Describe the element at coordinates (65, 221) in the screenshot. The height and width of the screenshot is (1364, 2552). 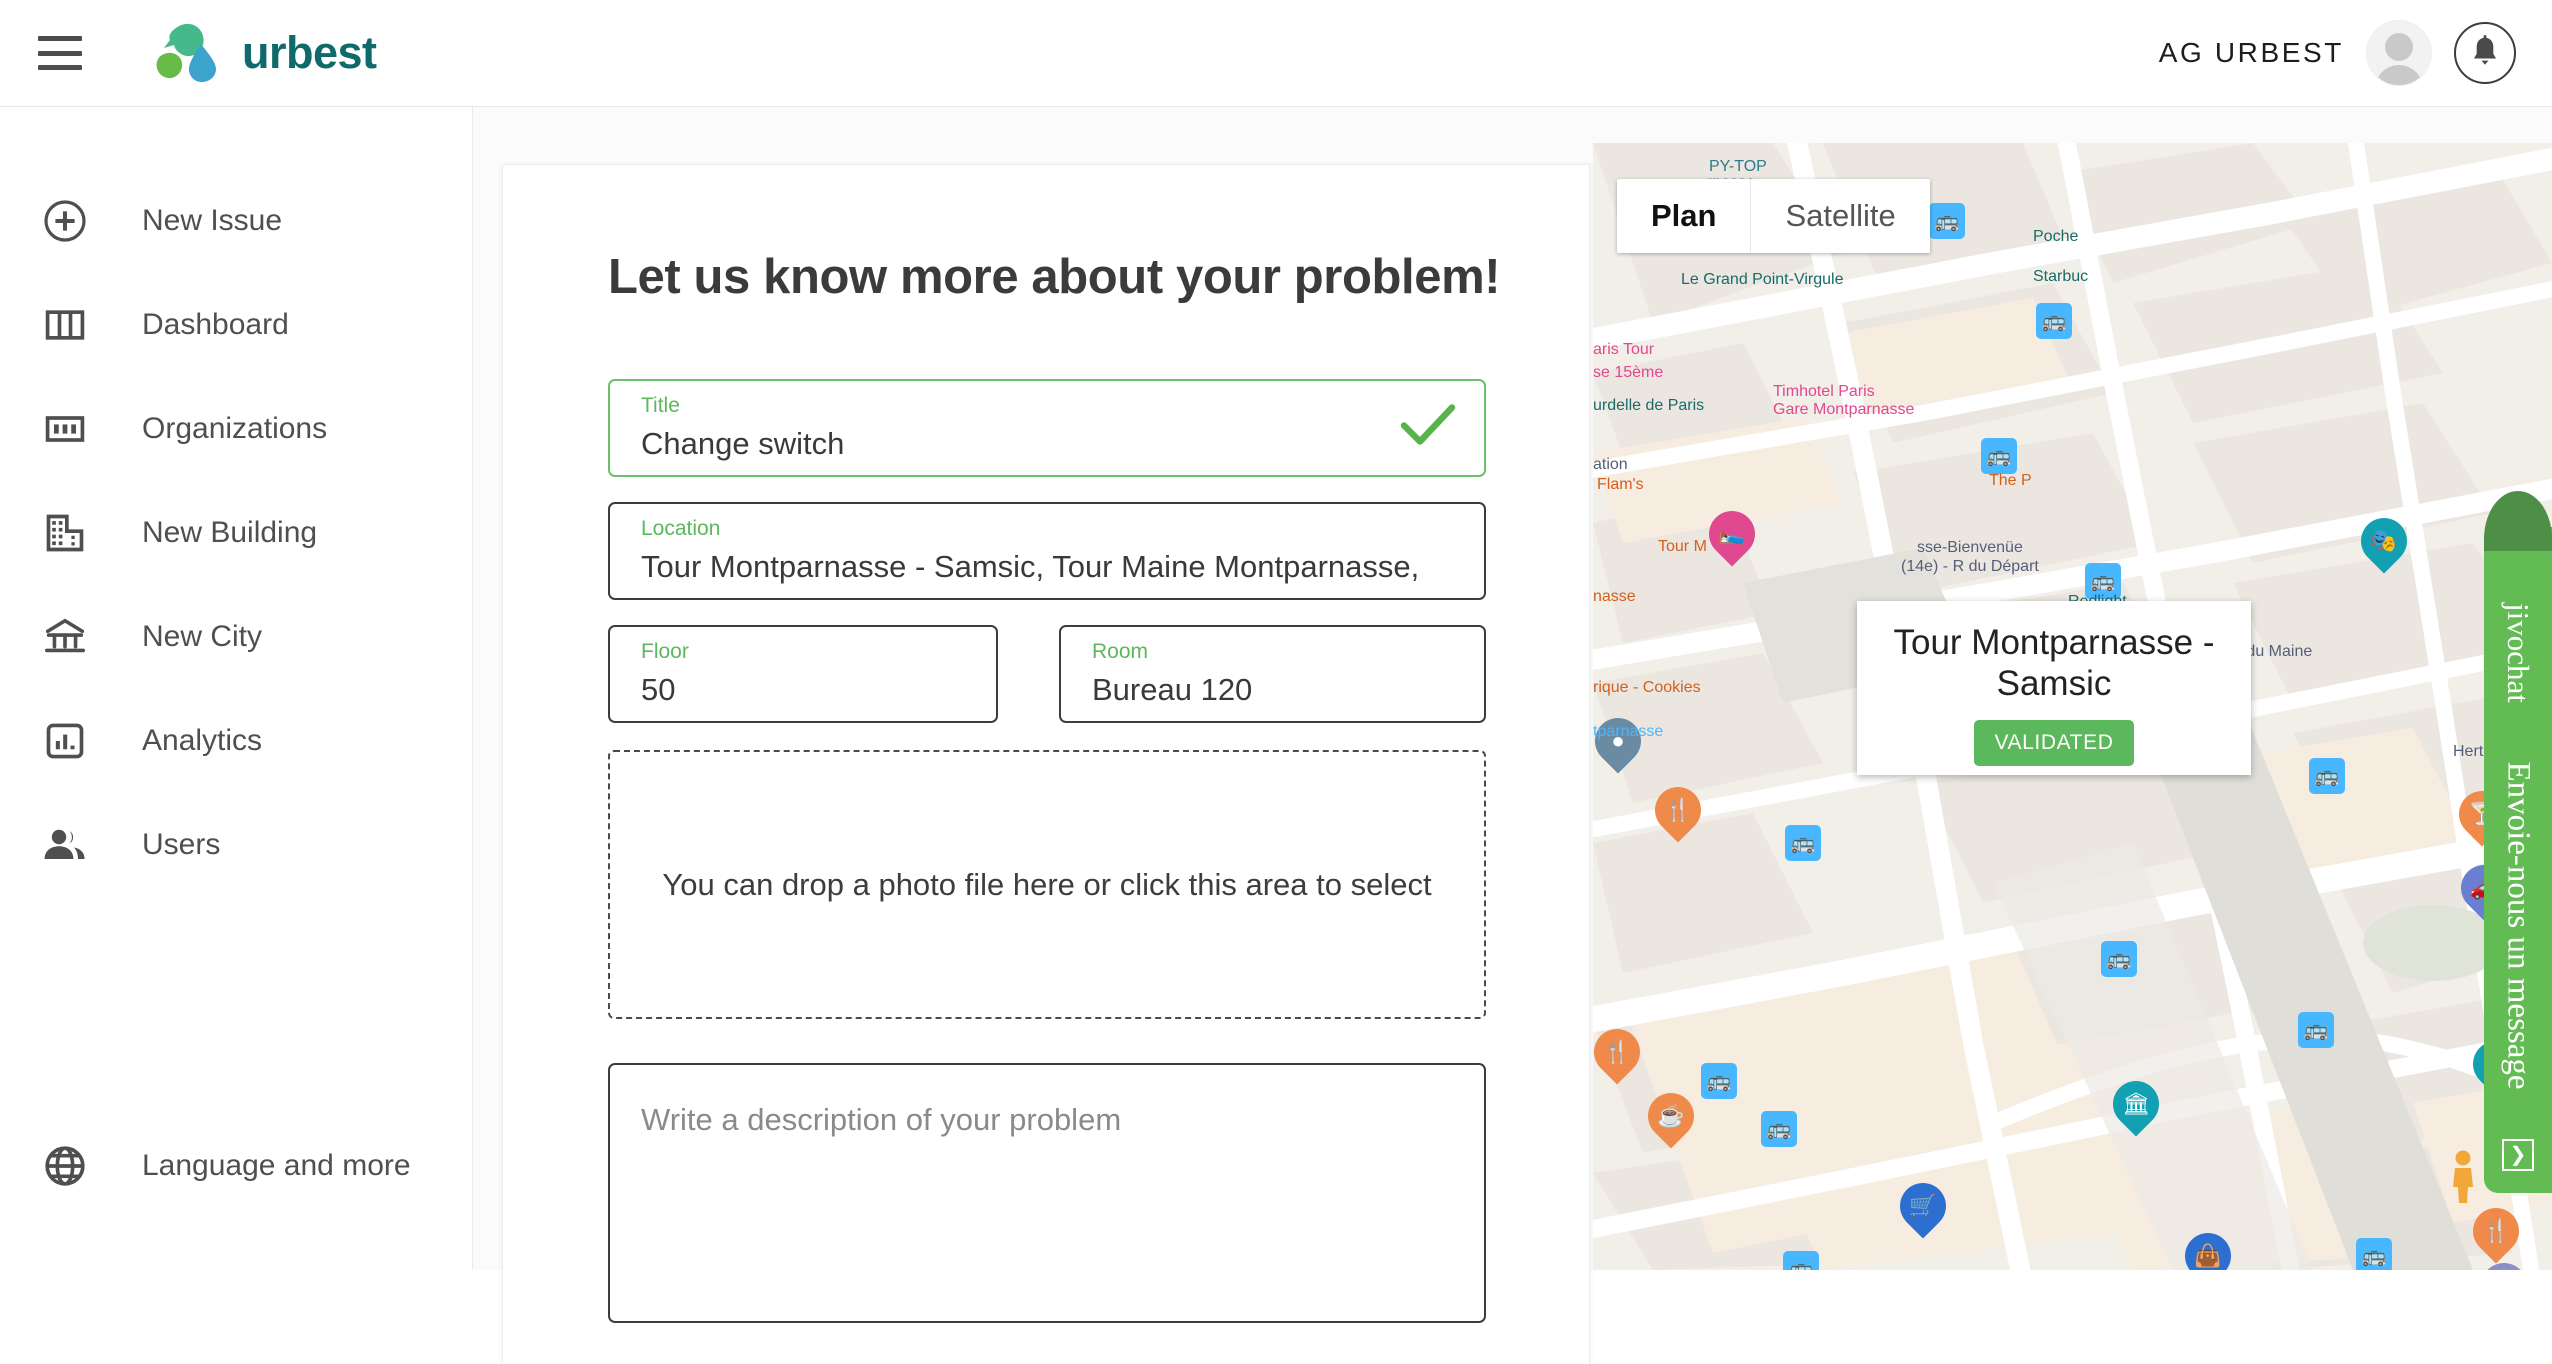
I see `plus-circle-icon` at that location.